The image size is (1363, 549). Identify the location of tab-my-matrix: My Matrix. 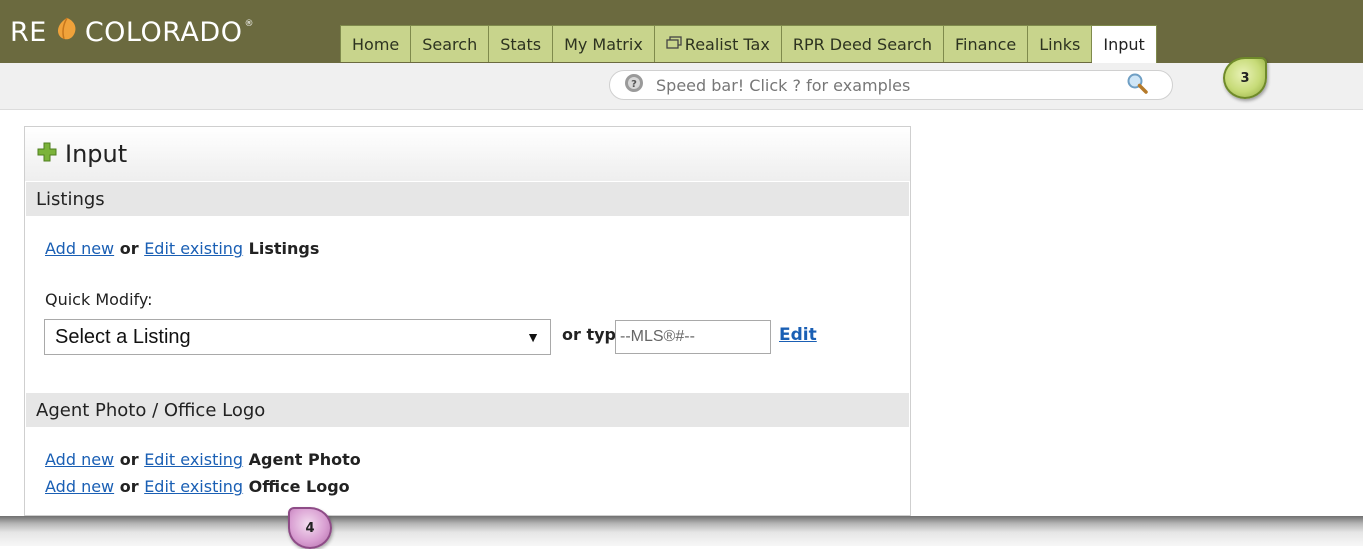
(604, 43).